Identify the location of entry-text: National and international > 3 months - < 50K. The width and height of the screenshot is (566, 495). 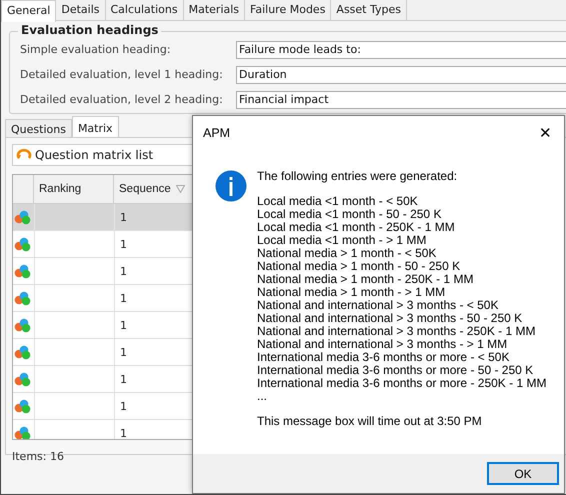
(378, 305).